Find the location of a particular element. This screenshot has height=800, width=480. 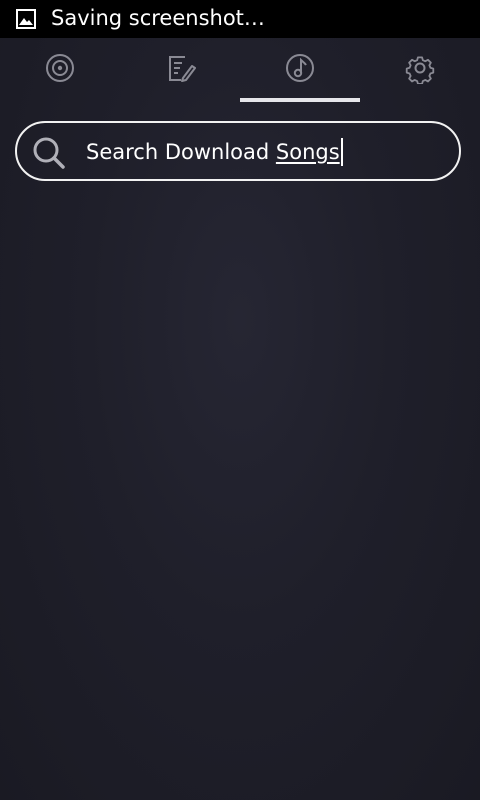

image-icon is located at coordinates (26, 19).